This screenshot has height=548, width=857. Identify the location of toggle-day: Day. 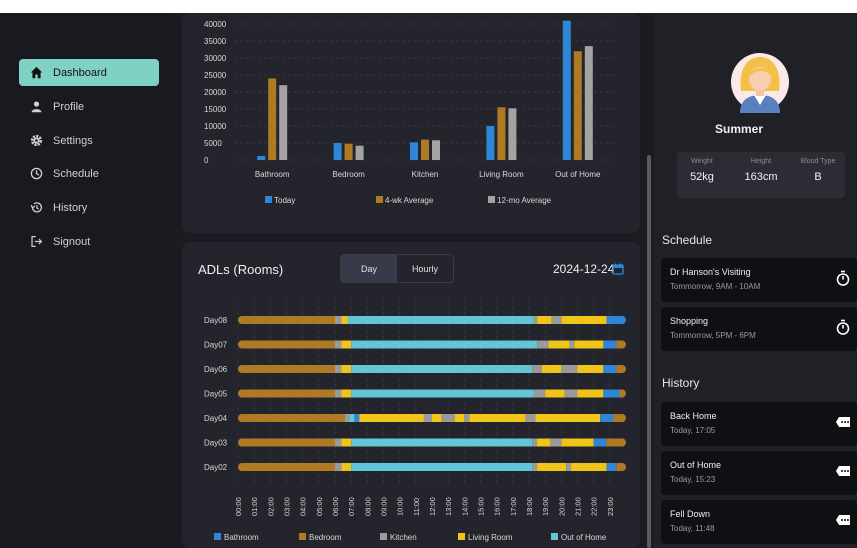
(369, 268).